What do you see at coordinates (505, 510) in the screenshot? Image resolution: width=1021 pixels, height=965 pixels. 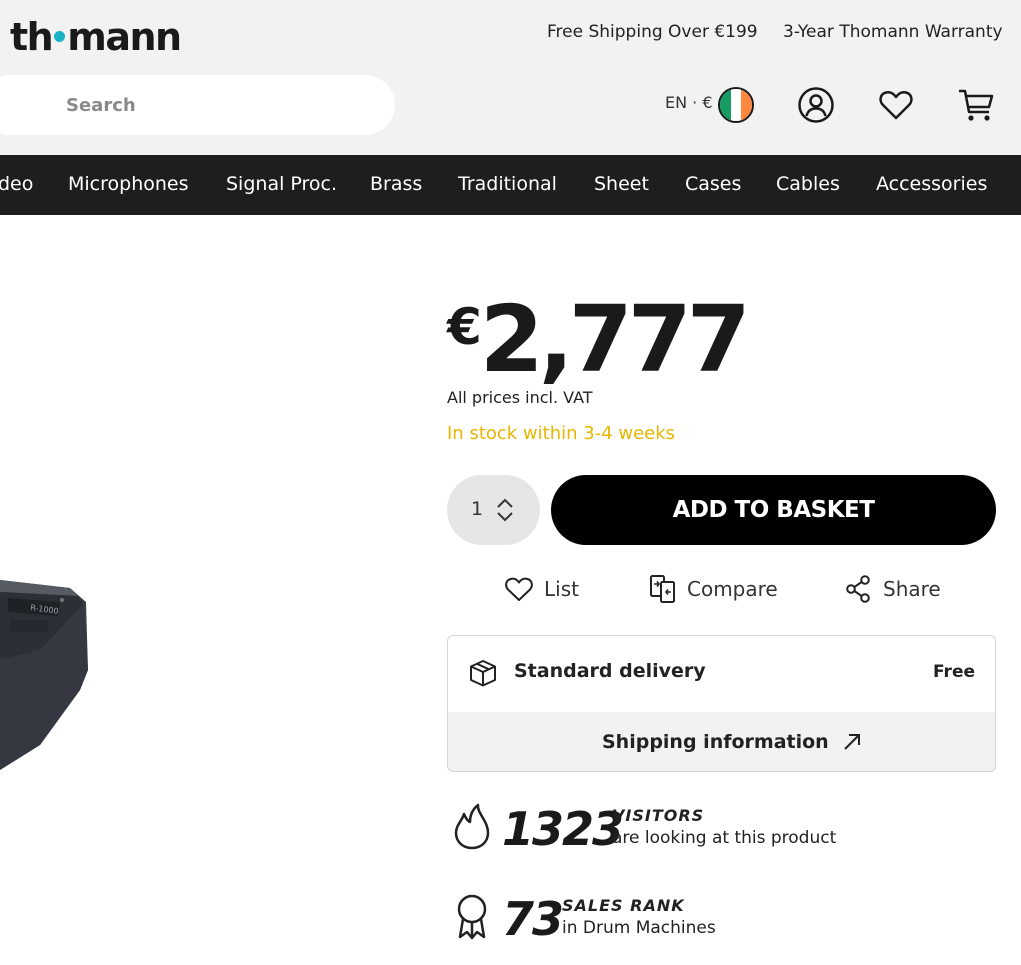 I see `stepper-arrows-icon` at bounding box center [505, 510].